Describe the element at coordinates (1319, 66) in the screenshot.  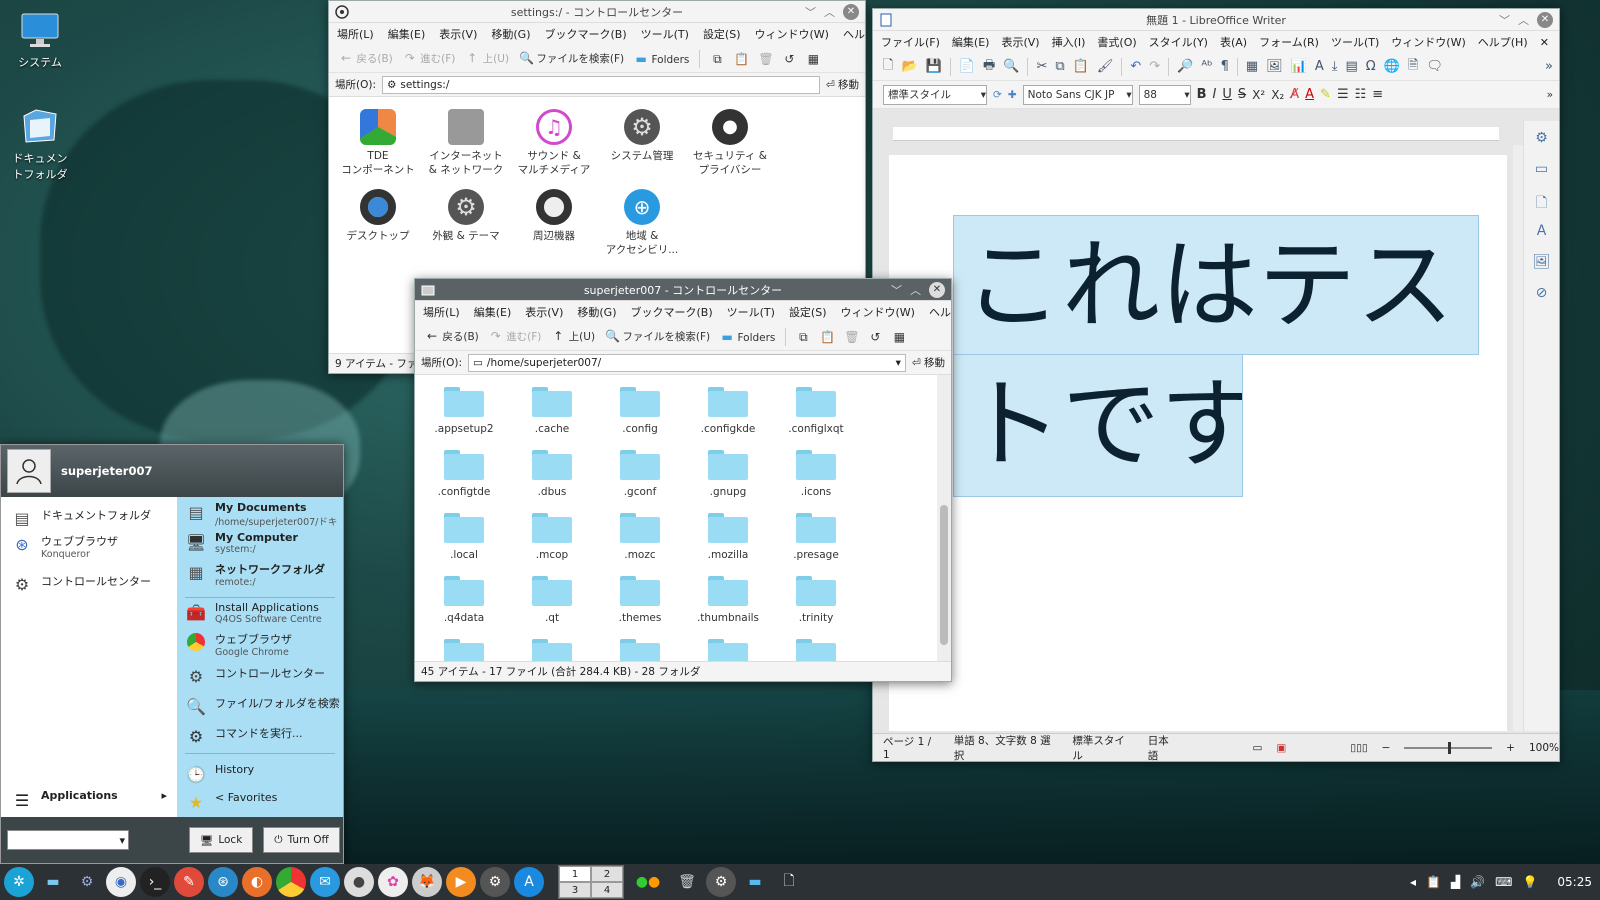
I see `insert-textbox-icon: A` at that location.